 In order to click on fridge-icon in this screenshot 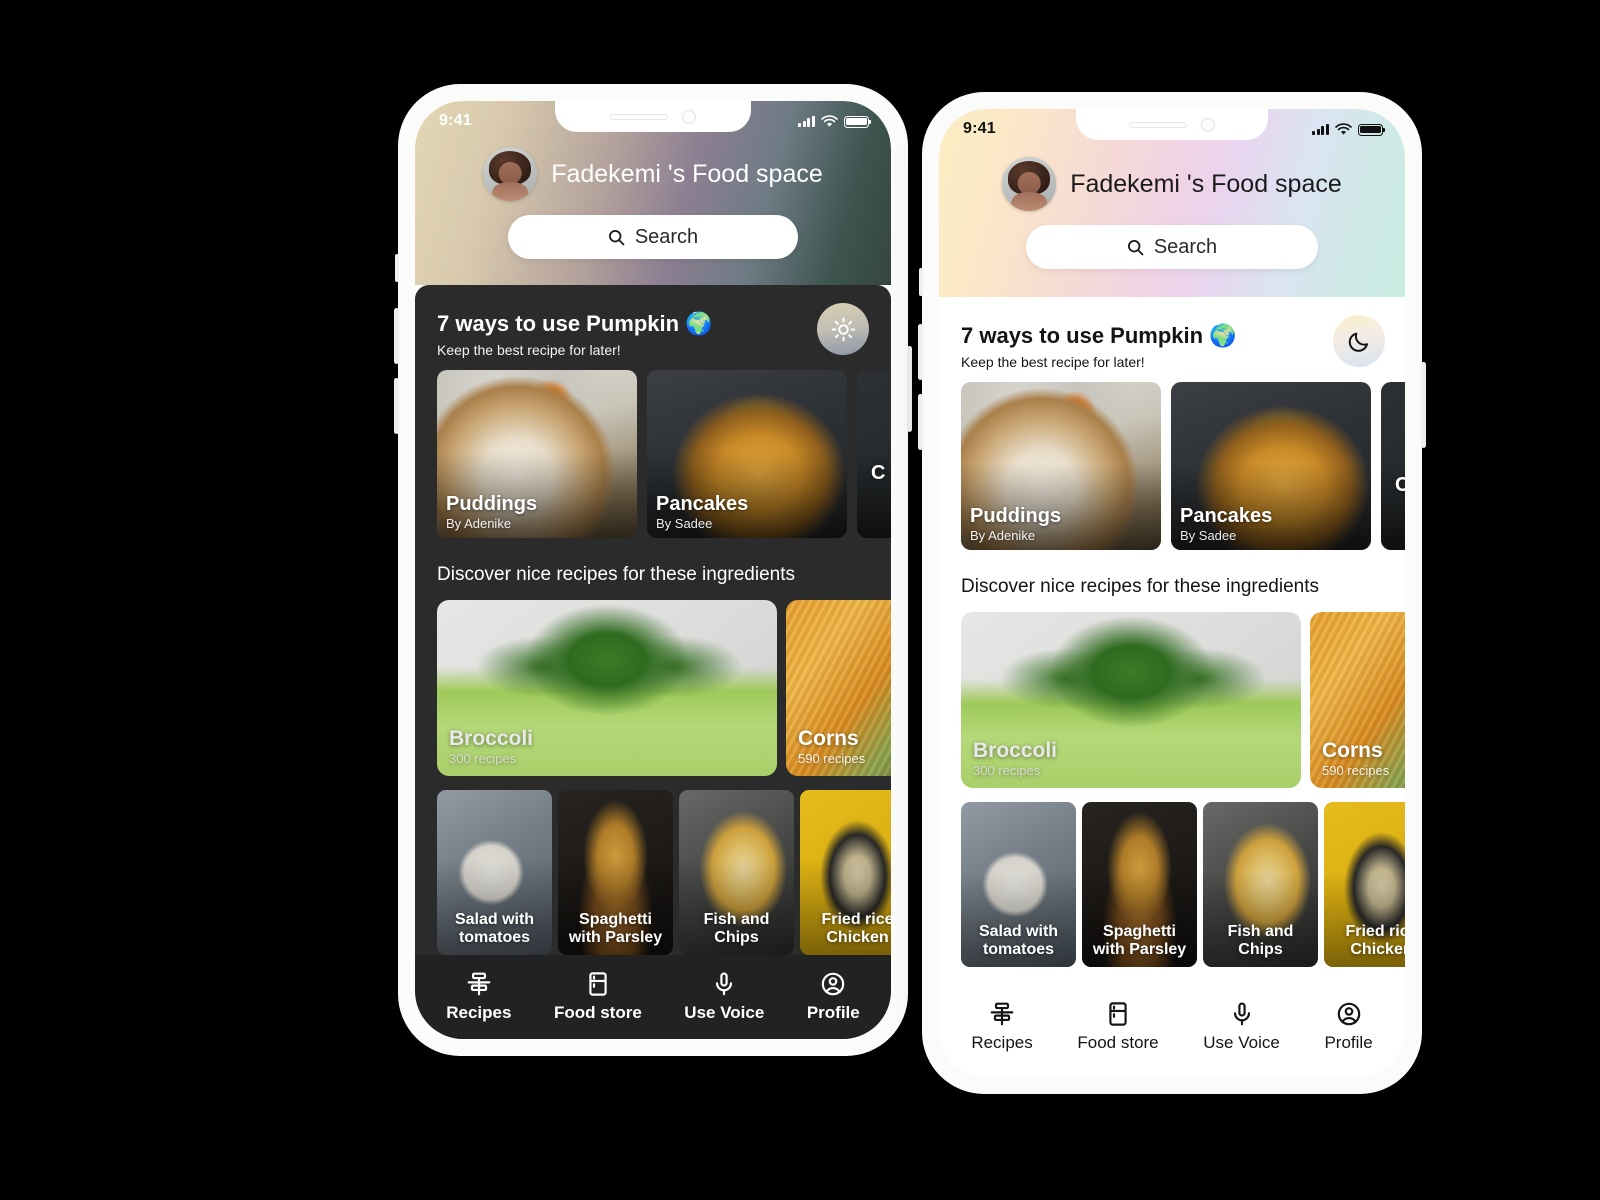, I will do `click(598, 984)`.